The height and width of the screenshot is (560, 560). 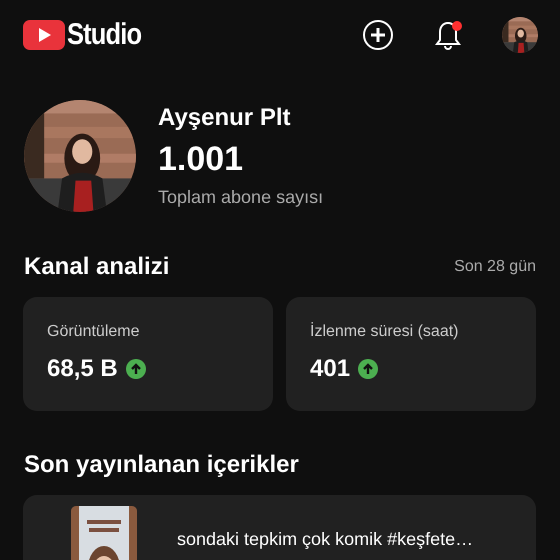 What do you see at coordinates (520, 35) in the screenshot?
I see `account-button` at bounding box center [520, 35].